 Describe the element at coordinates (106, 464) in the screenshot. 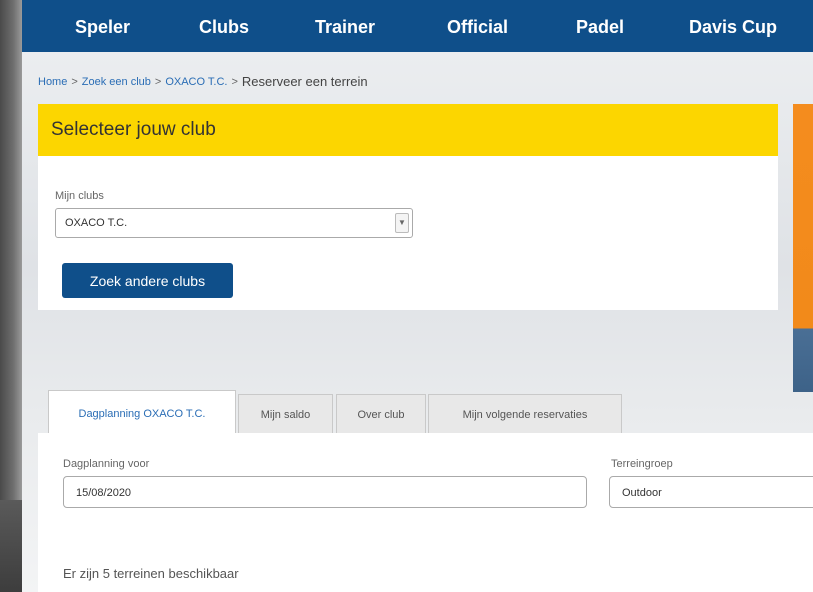

I see `date-label: Dagplanning voor` at that location.